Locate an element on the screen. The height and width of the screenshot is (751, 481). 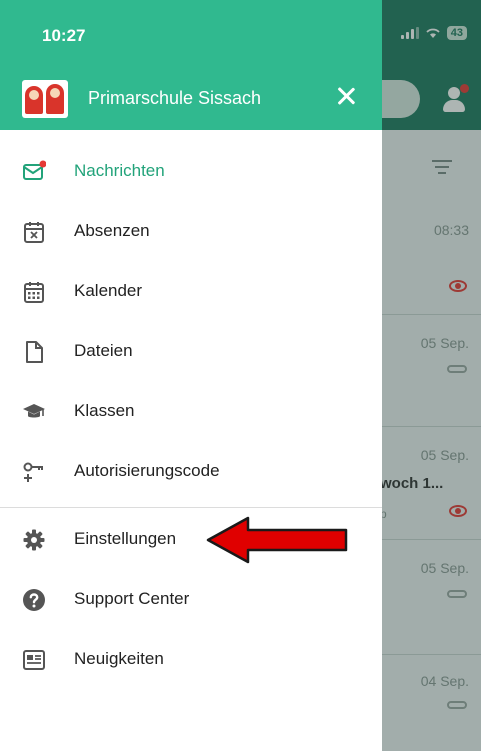
menu-item-label: Klassen is located at coordinates (104, 410).